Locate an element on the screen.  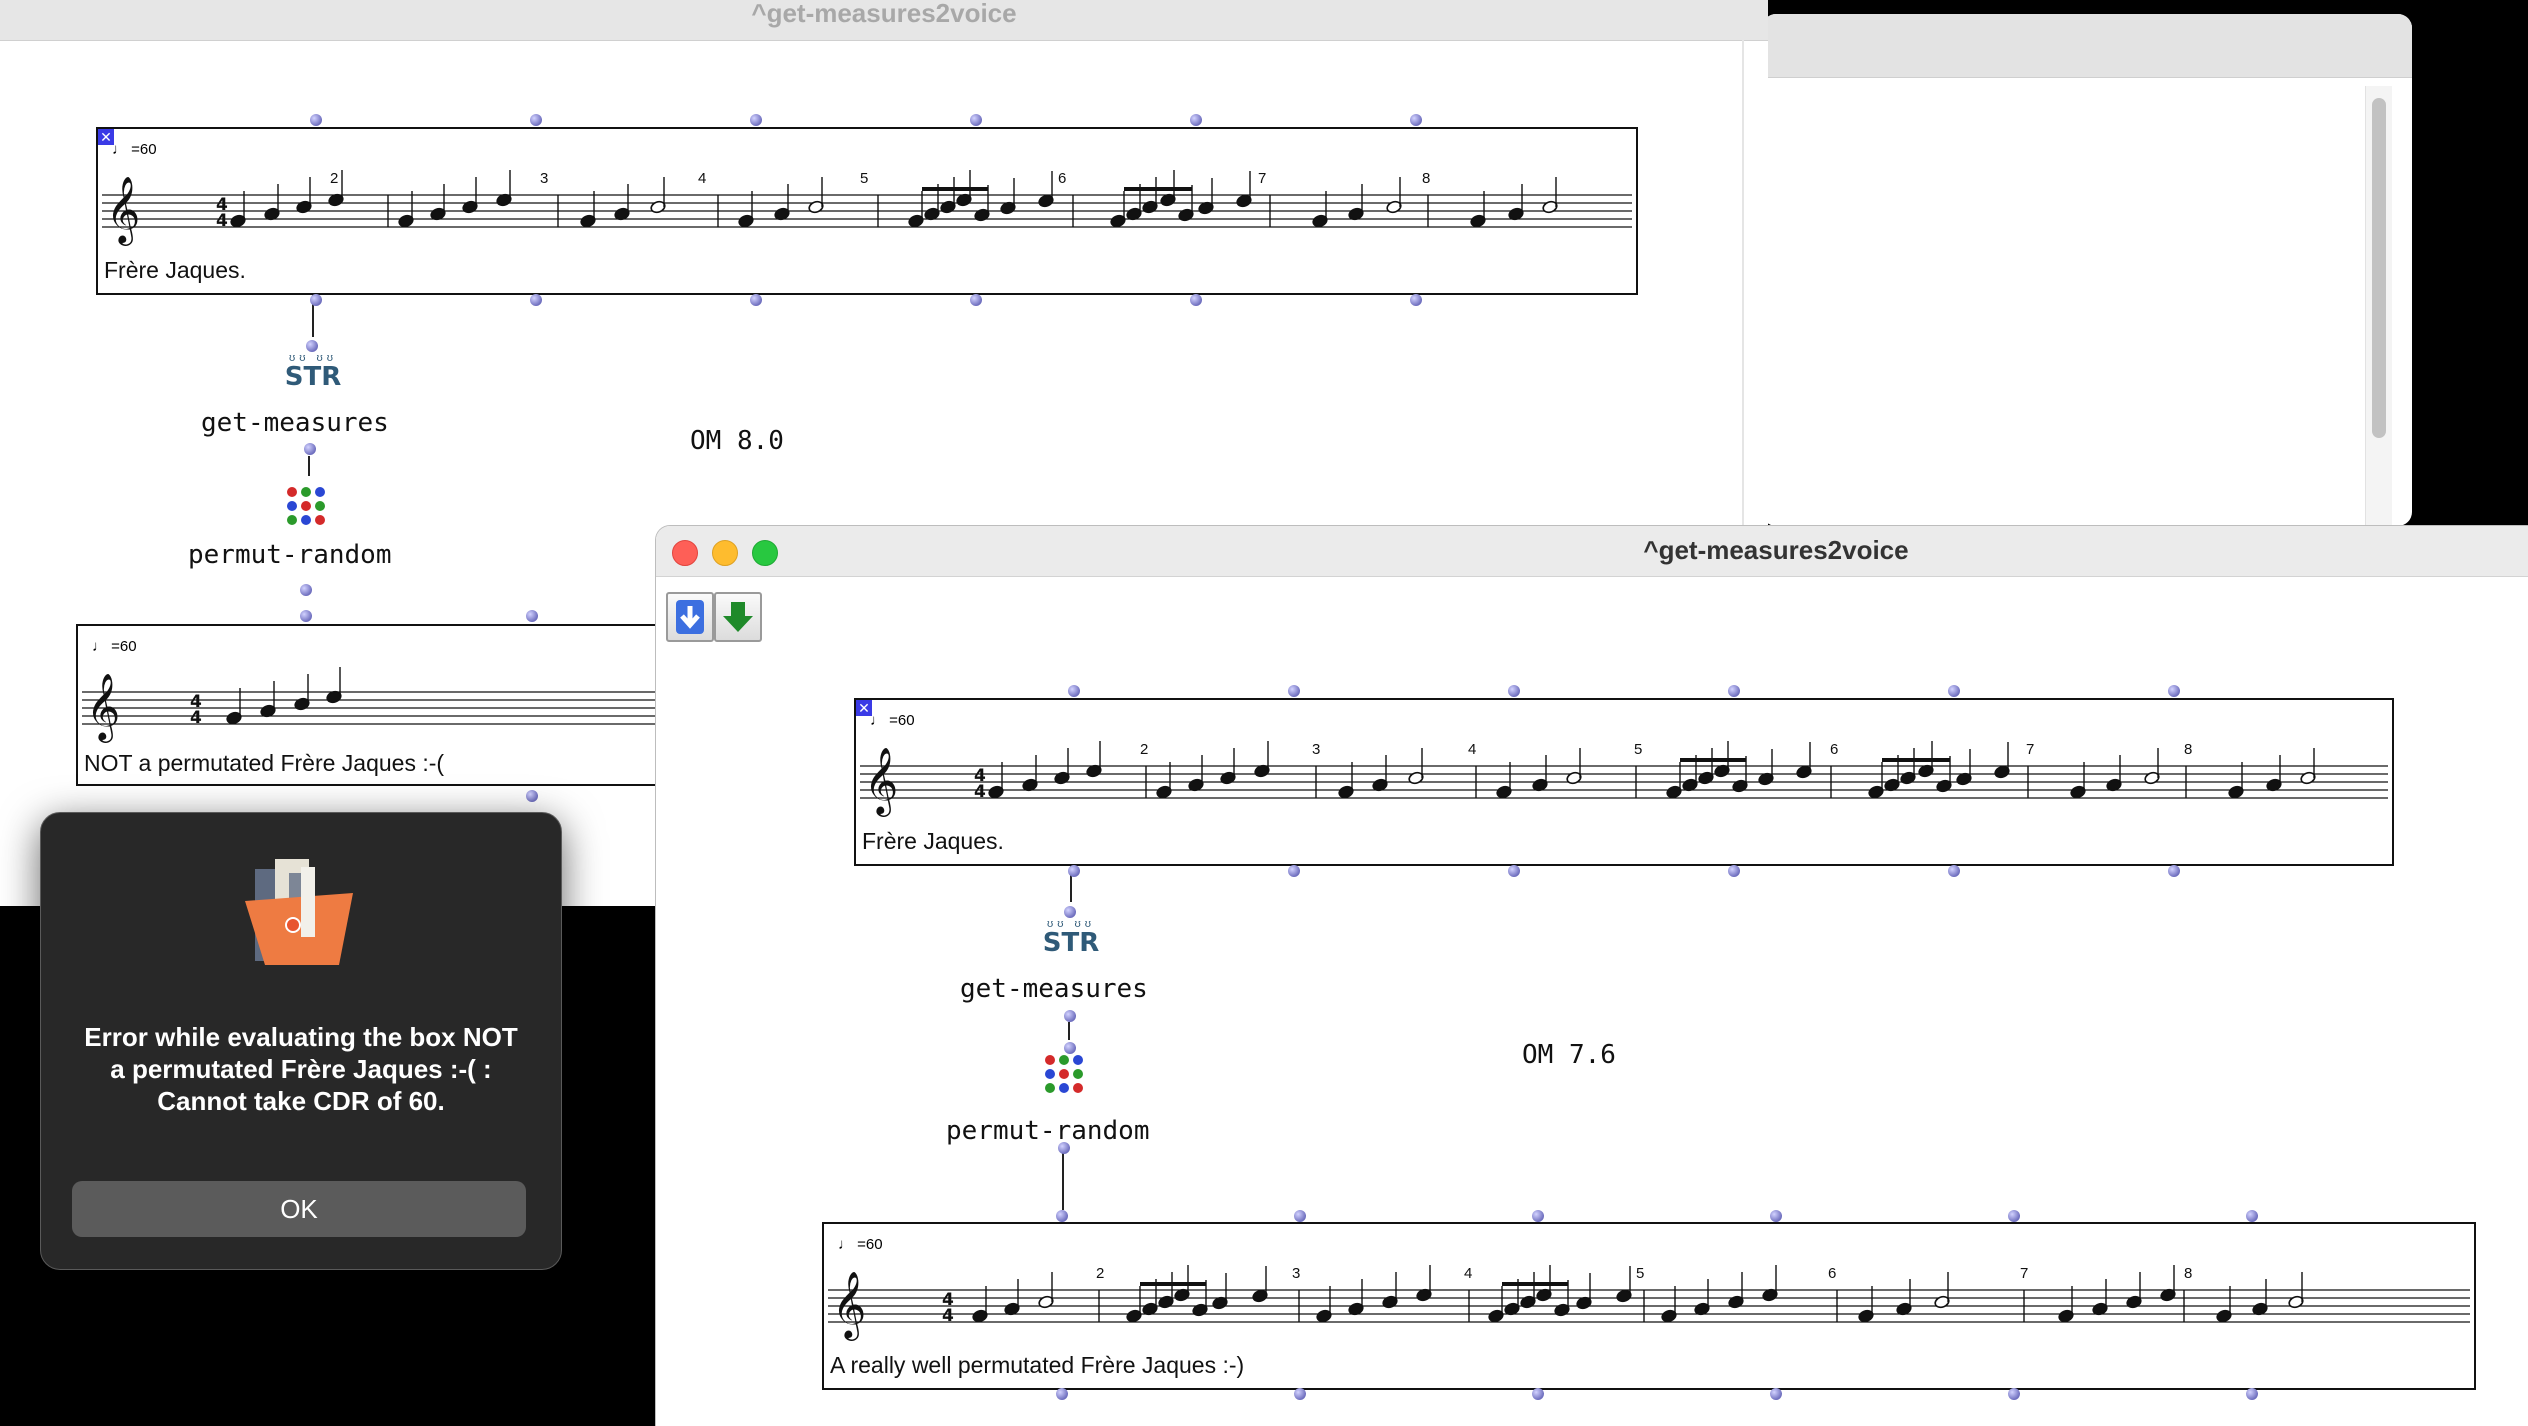
import-button is located at coordinates (690, 617).